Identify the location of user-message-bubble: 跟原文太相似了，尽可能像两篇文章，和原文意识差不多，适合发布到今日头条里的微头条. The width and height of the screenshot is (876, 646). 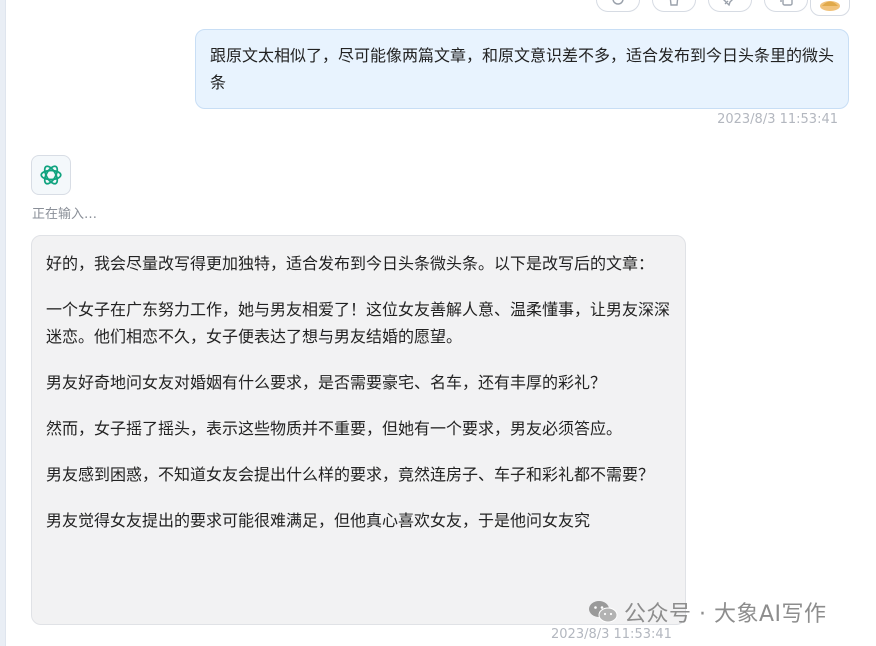
(522, 69).